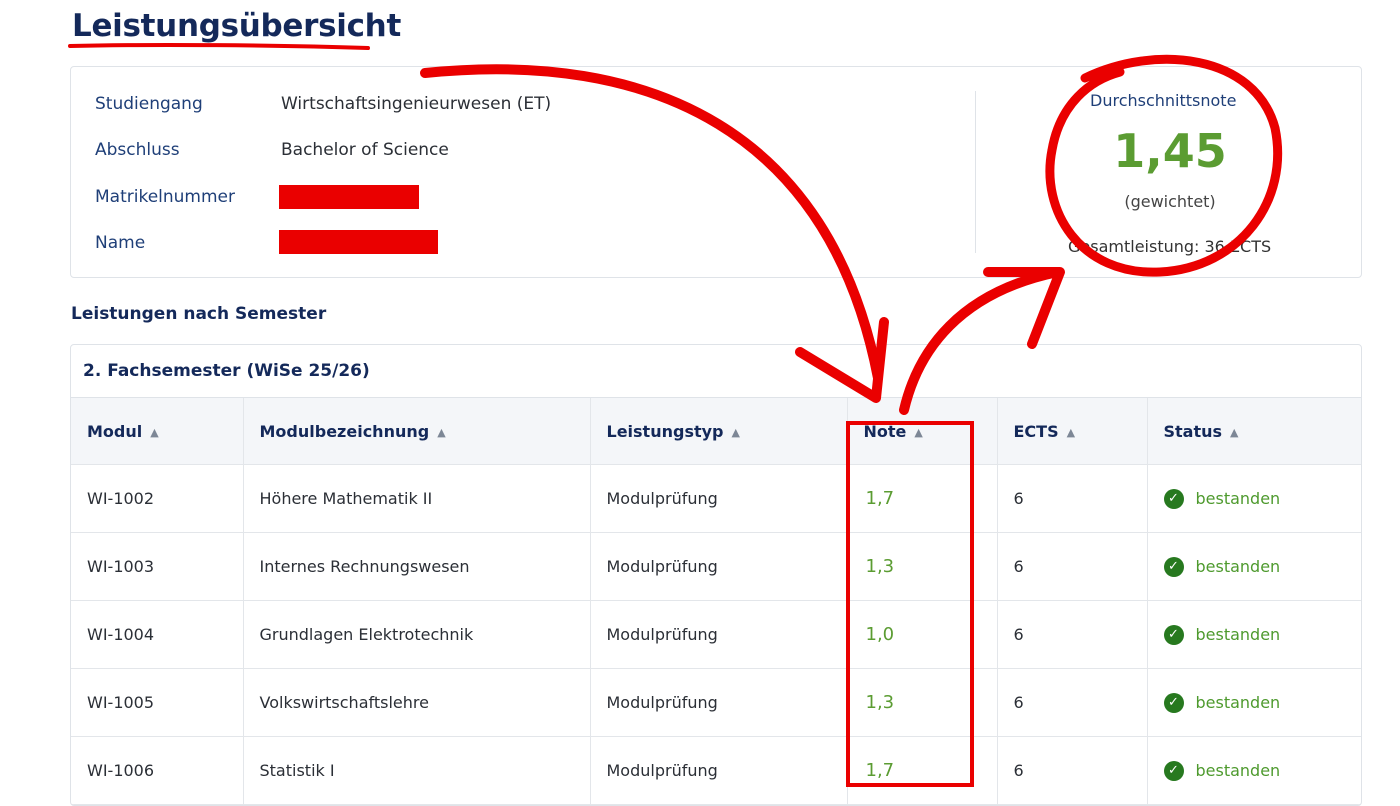  Describe the element at coordinates (157, 770) in the screenshot. I see `cell-modul: WI-1006` at that location.